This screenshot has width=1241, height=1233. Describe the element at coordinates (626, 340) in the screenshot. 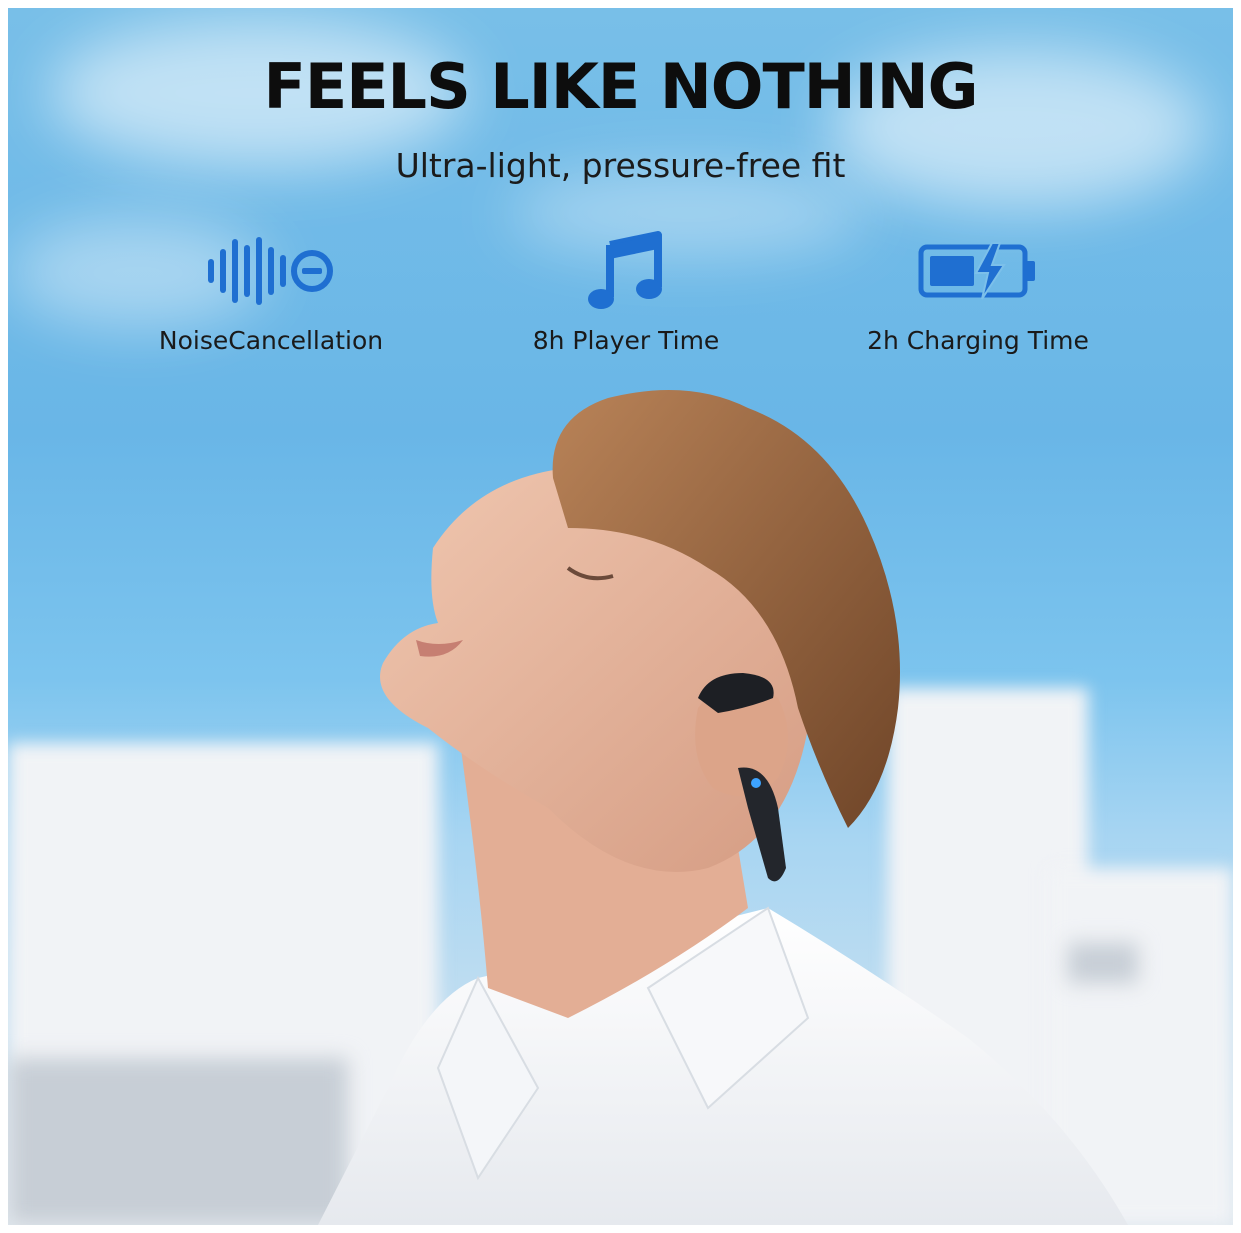

I see `feature-label: 8h Player Time` at that location.